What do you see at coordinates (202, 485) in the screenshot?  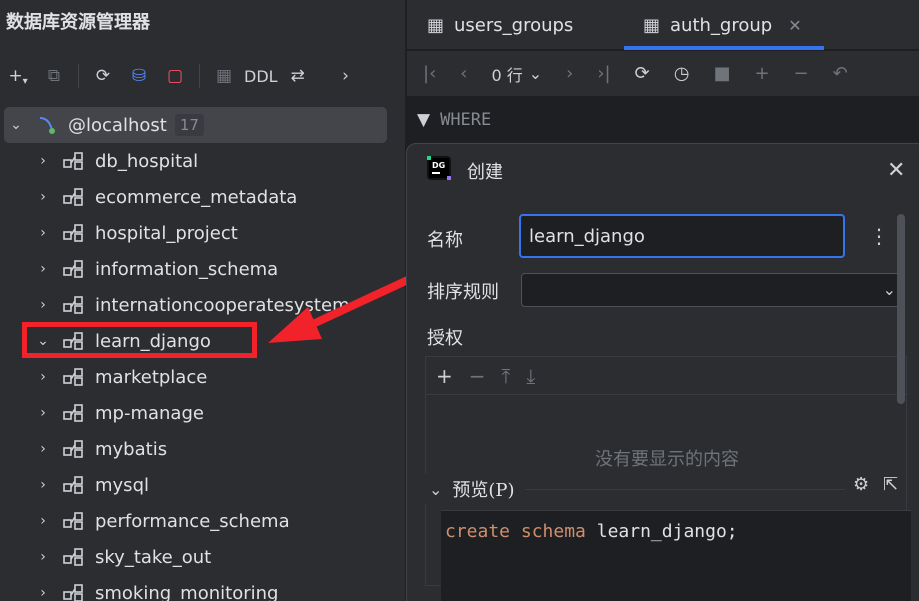 I see `schema-tree-item: › mysql` at bounding box center [202, 485].